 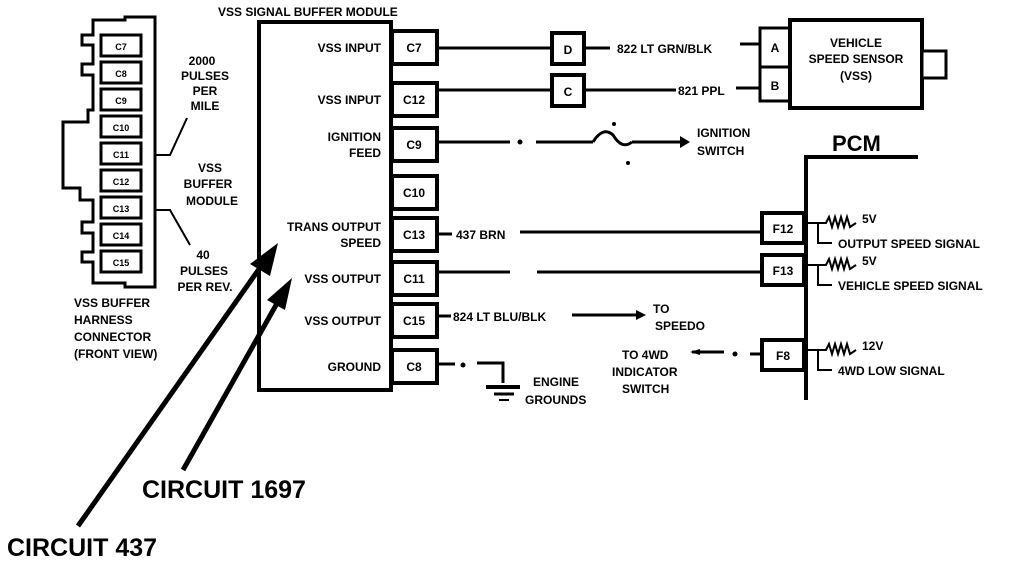 I want to click on module-row-label: FEED, so click(x=365, y=153).